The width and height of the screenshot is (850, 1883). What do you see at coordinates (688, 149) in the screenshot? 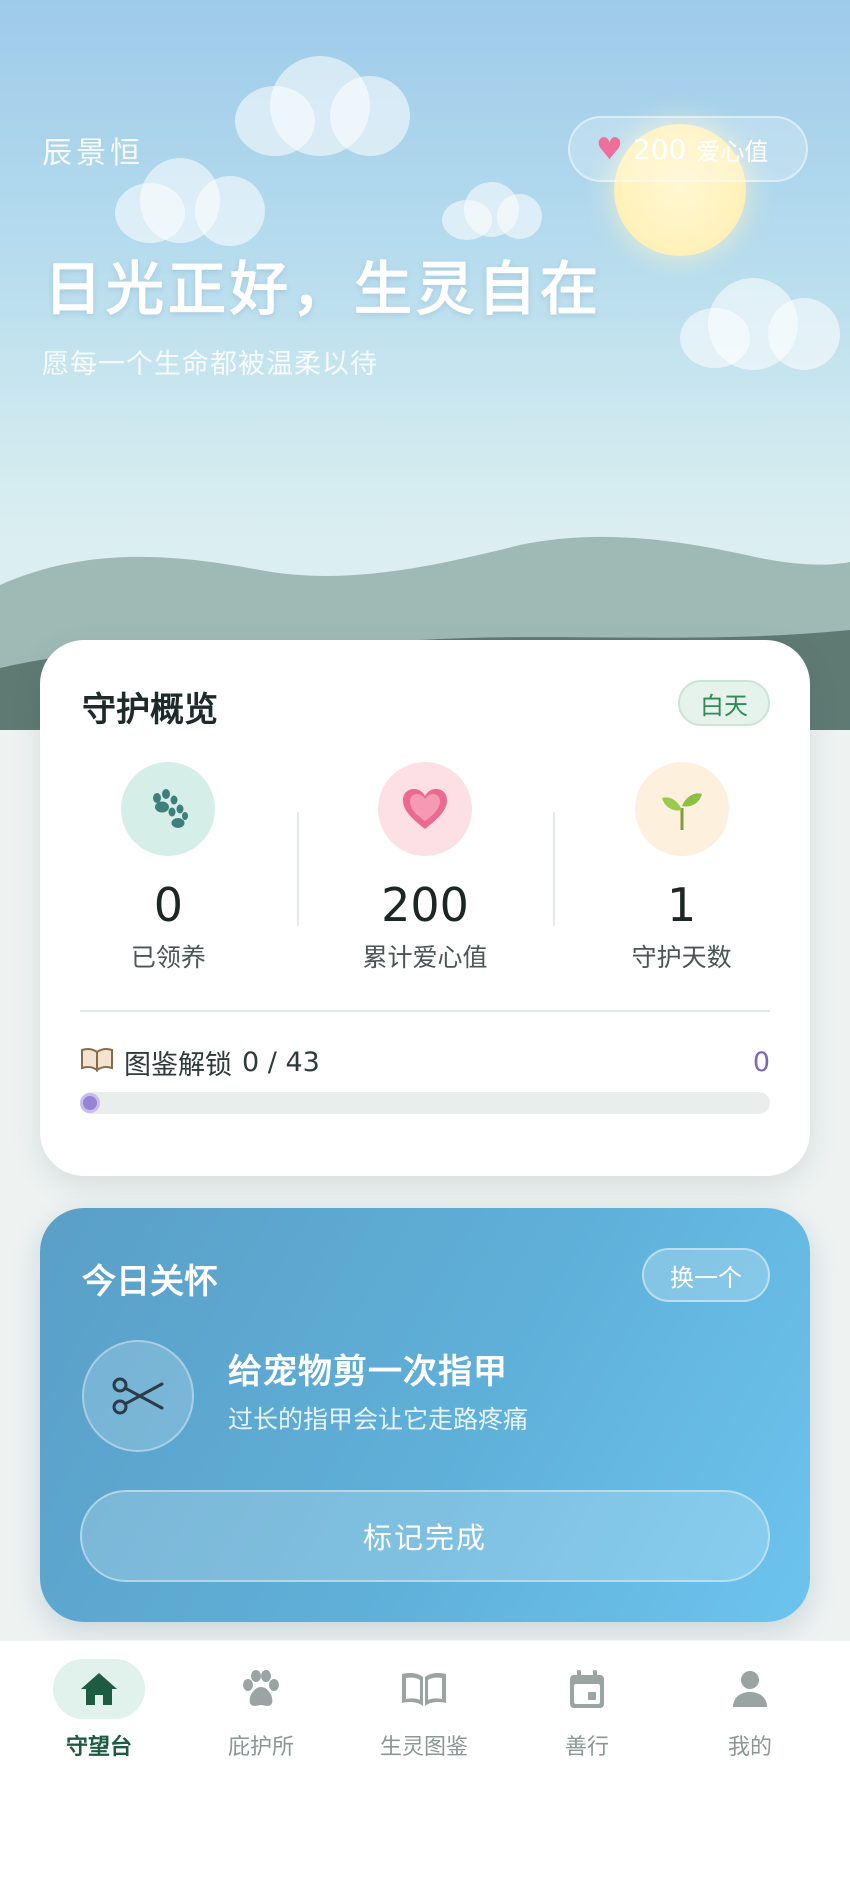
I see `love-value-pill: ♥ 200 爱心值` at bounding box center [688, 149].